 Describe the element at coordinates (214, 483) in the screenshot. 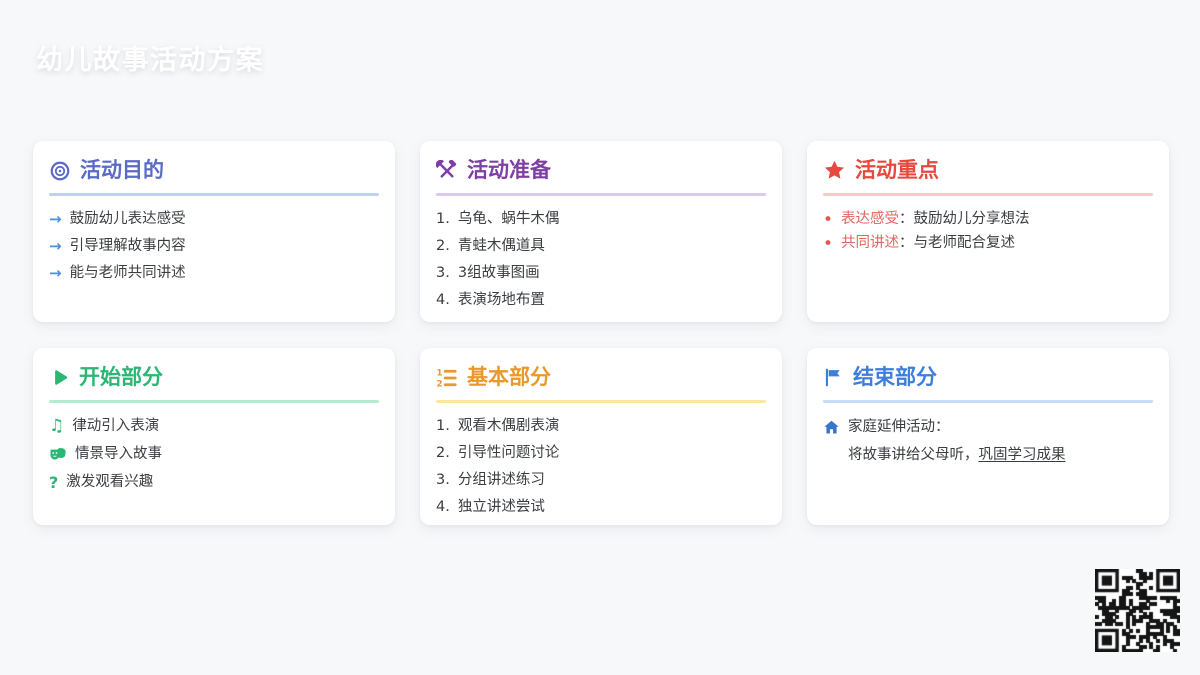

I see `list-item: ? 激发观看兴趣` at that location.